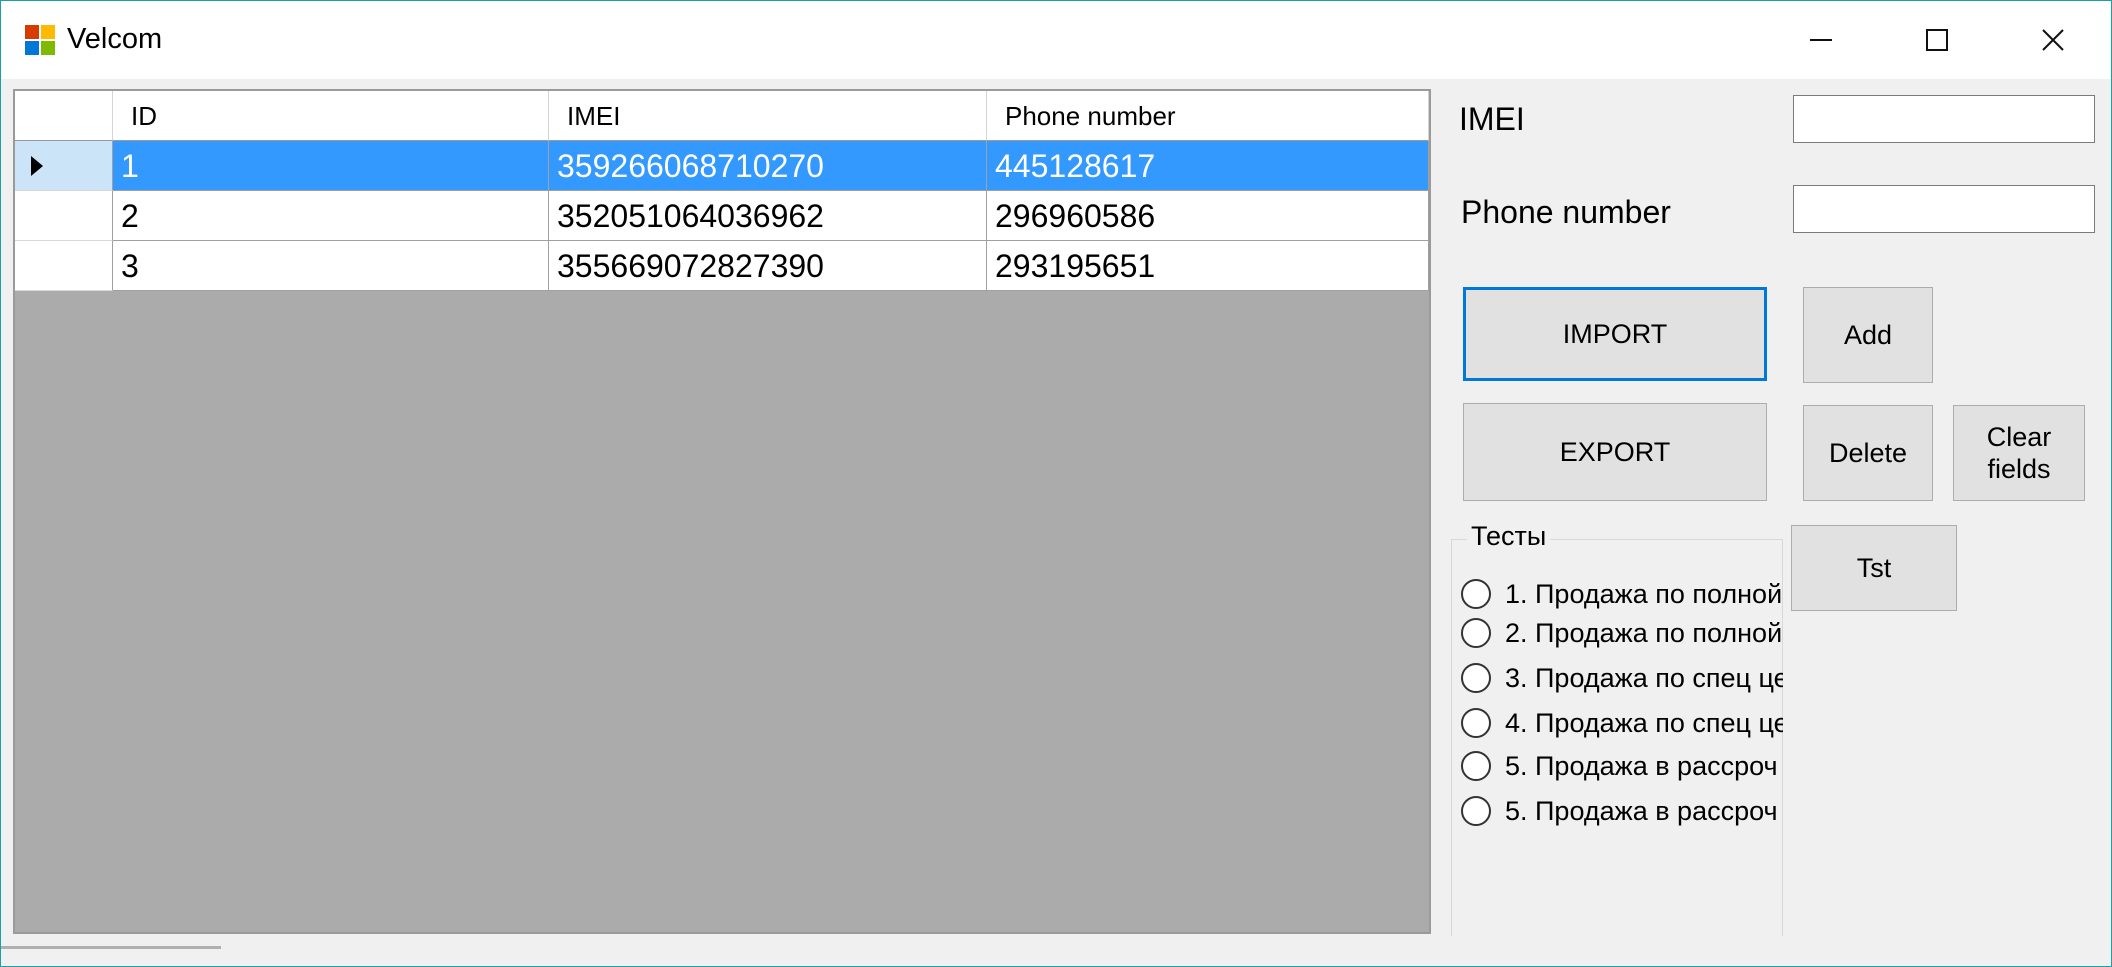 The height and width of the screenshot is (967, 2112). What do you see at coordinates (1208, 266) in the screenshot?
I see `cell-phone: 293195651` at bounding box center [1208, 266].